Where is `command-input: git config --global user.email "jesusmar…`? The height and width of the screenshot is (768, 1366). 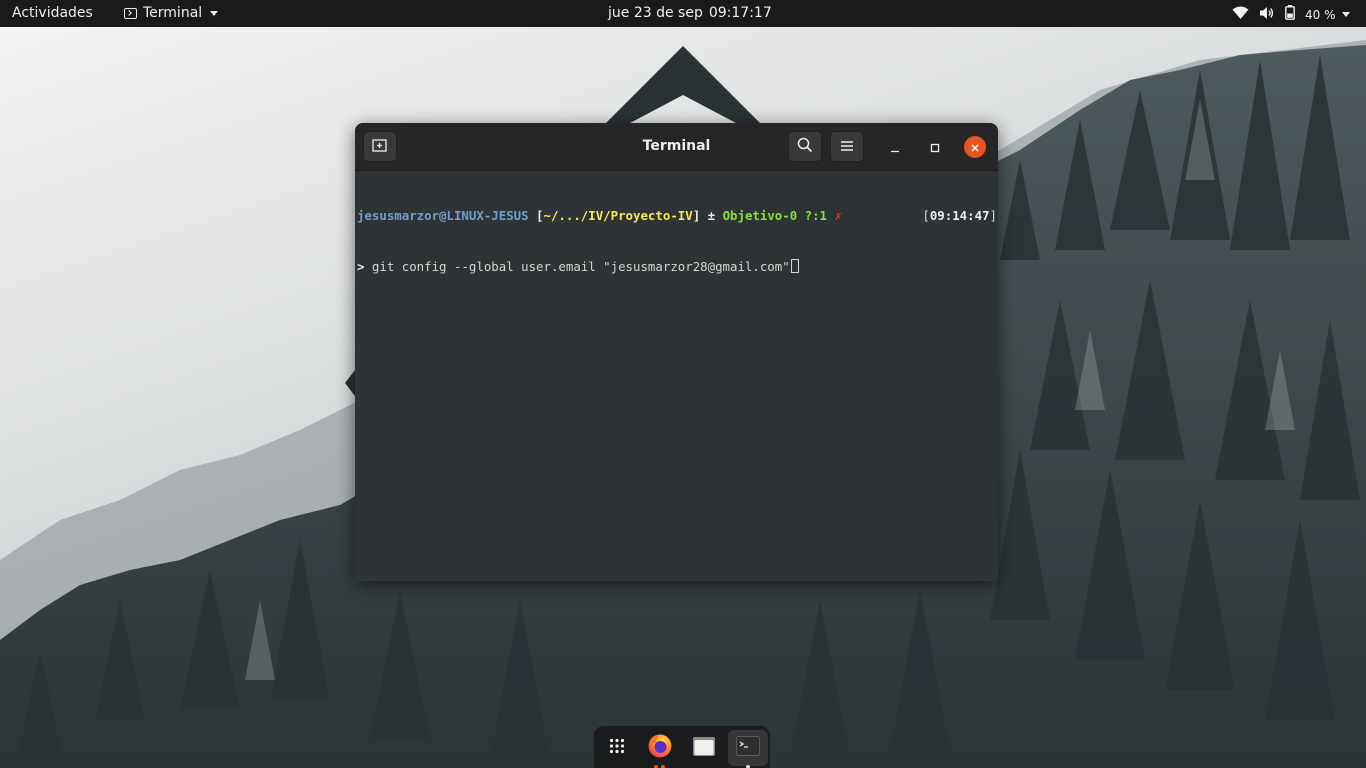 command-input: git config --global user.email "jesusmar… is located at coordinates (581, 266).